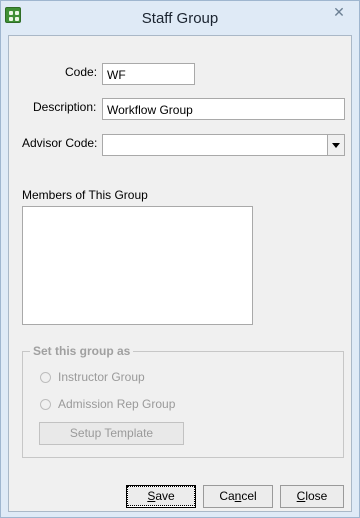 This screenshot has width=360, height=518. I want to click on setup-template-button: Setup Template, so click(111, 433).